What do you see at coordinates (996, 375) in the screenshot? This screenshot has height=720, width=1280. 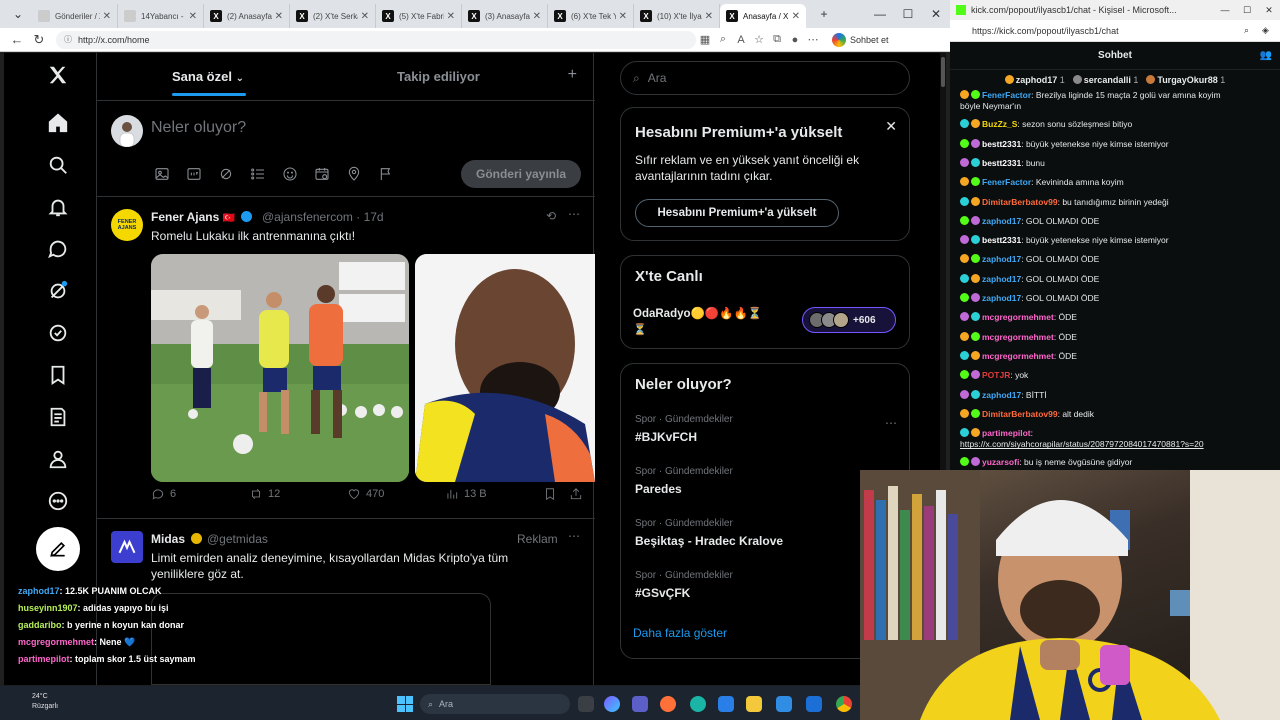 I see `chat-username: POTJR` at bounding box center [996, 375].